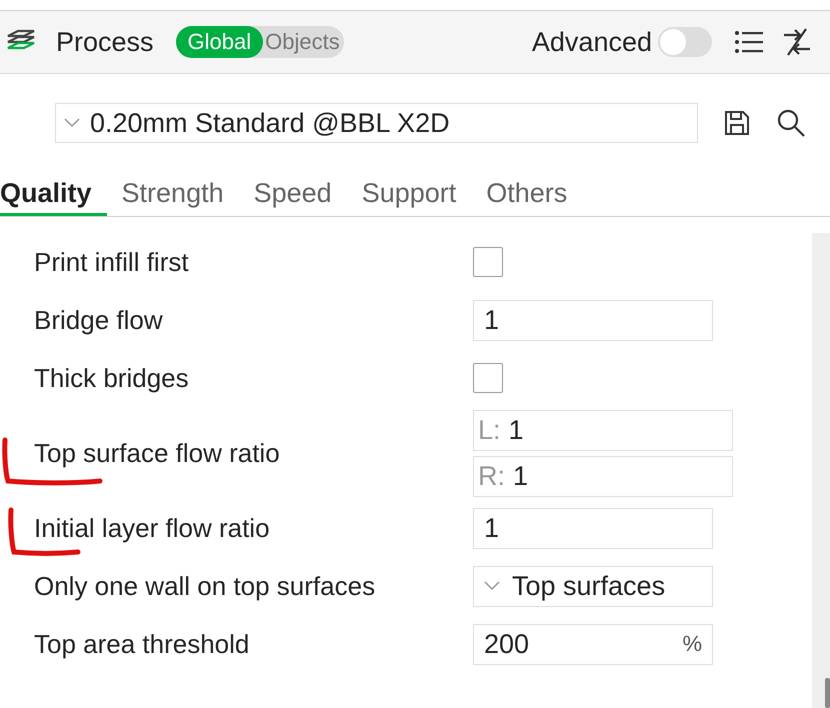  What do you see at coordinates (112, 378) in the screenshot?
I see `setting-label: Thick bridges` at bounding box center [112, 378].